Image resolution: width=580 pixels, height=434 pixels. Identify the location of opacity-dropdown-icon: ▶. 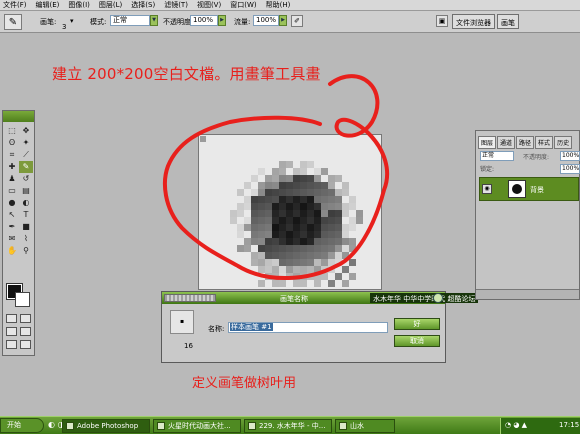
(222, 20).